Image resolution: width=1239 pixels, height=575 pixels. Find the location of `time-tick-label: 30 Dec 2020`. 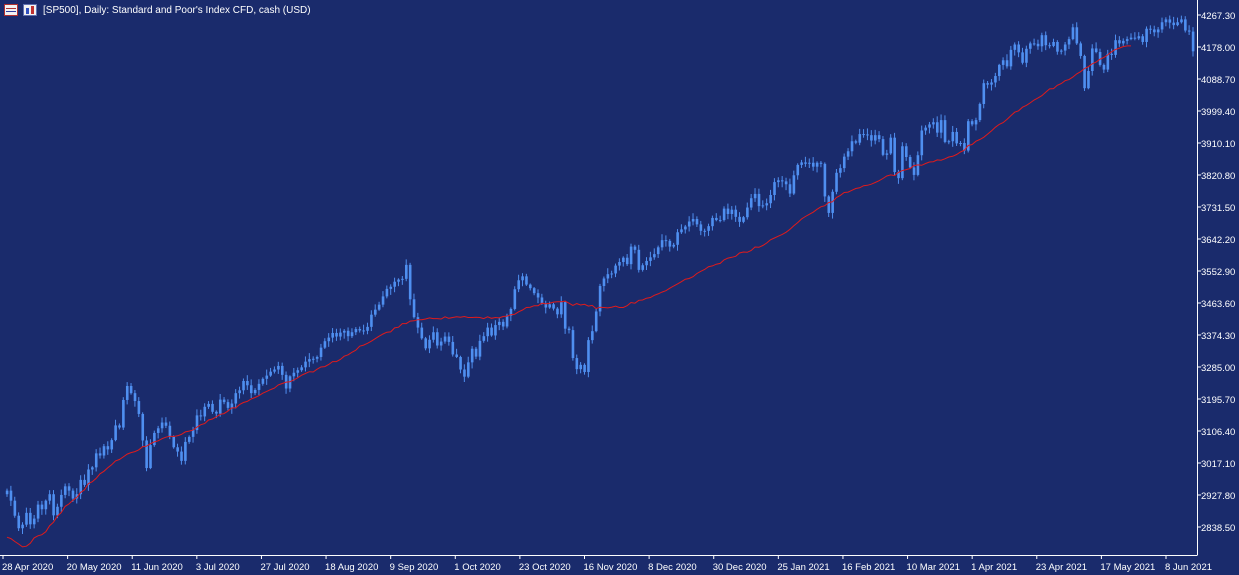

time-tick-label: 30 Dec 2020 is located at coordinates (740, 567).